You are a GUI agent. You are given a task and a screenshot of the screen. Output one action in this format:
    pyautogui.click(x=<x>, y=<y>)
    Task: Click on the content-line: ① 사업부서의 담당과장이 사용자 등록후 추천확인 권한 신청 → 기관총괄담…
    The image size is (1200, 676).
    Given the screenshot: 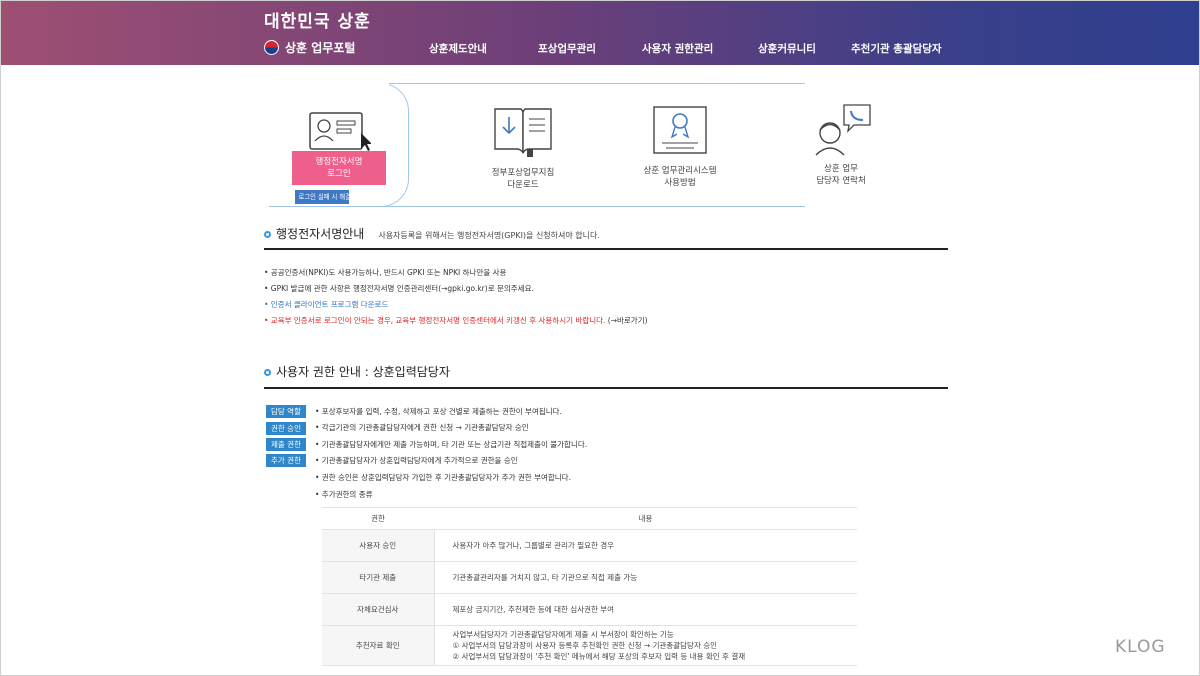 What is the action you would take?
    pyautogui.click(x=585, y=645)
    